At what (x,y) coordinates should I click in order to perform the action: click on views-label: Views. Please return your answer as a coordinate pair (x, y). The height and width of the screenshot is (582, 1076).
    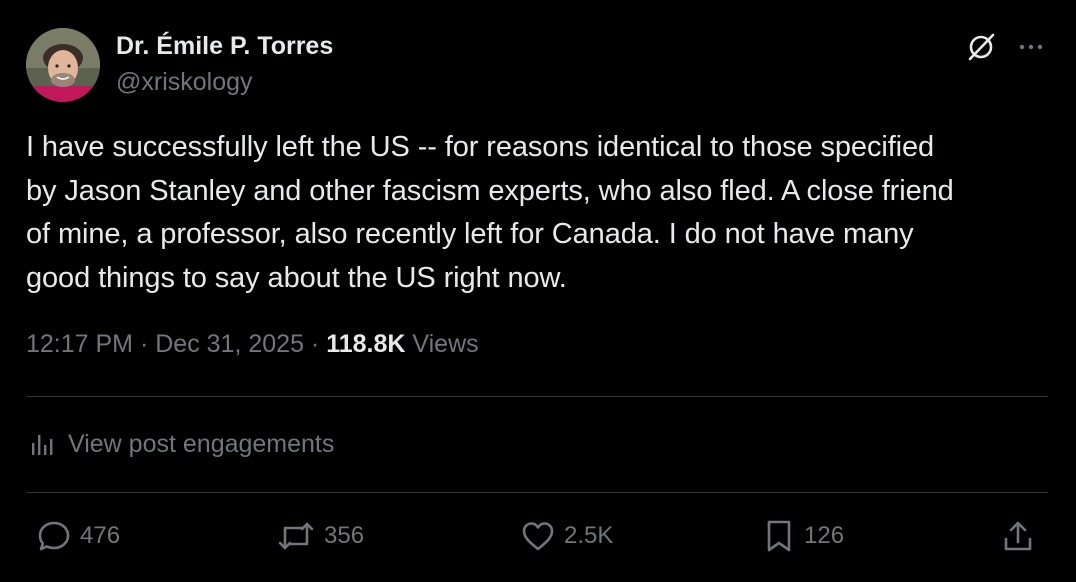
    Looking at the image, I should click on (445, 344).